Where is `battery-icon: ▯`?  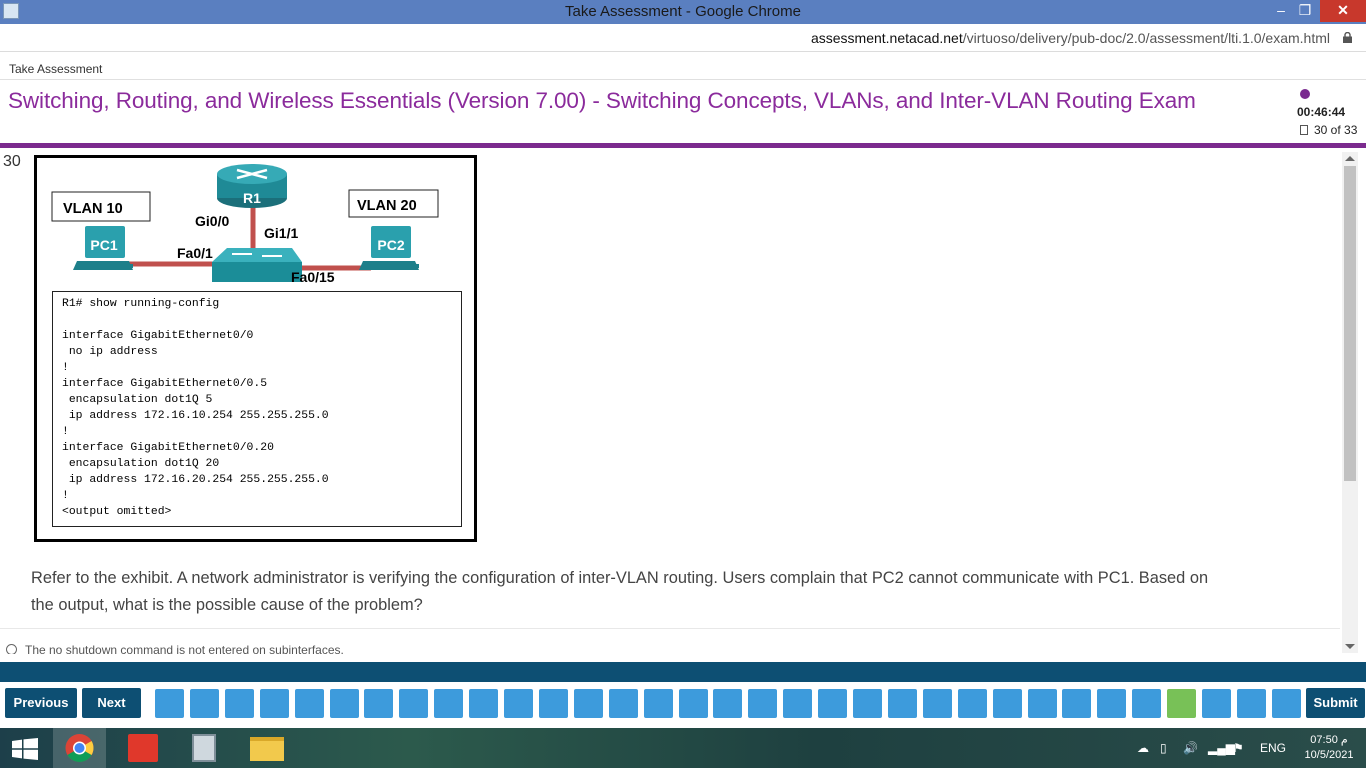 battery-icon: ▯ is located at coordinates (1163, 748).